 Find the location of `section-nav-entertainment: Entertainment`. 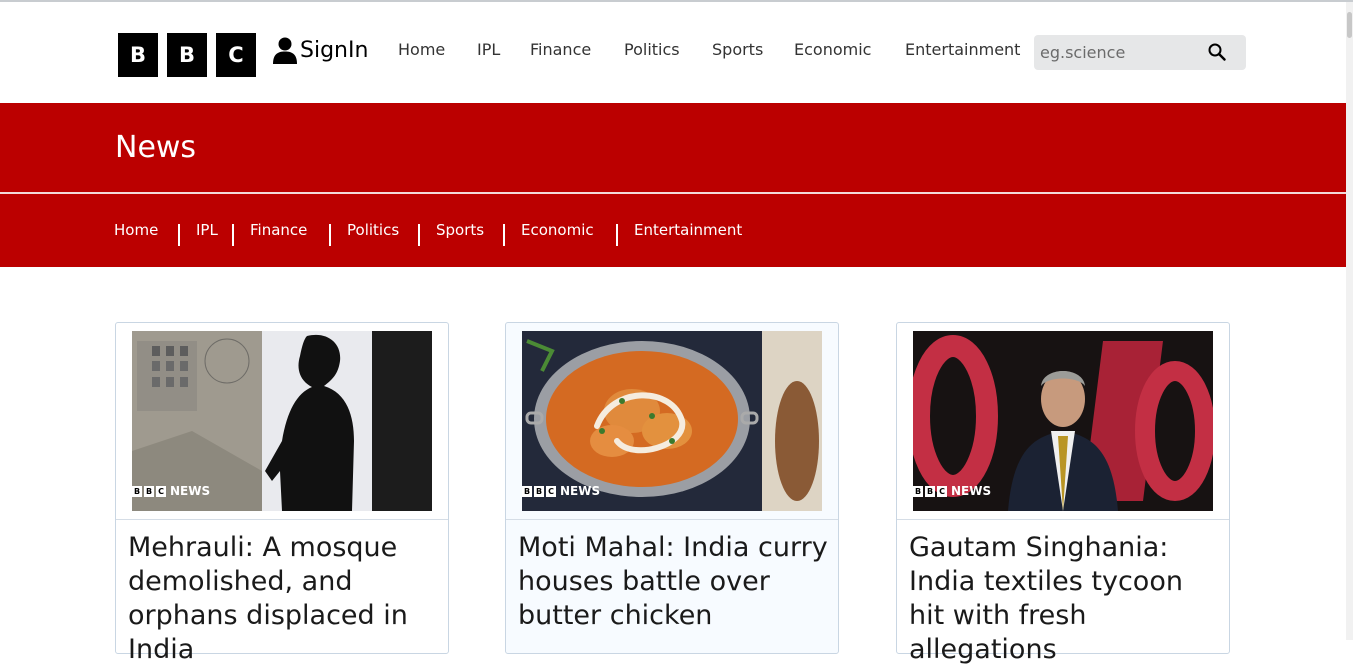

section-nav-entertainment: Entertainment is located at coordinates (688, 230).